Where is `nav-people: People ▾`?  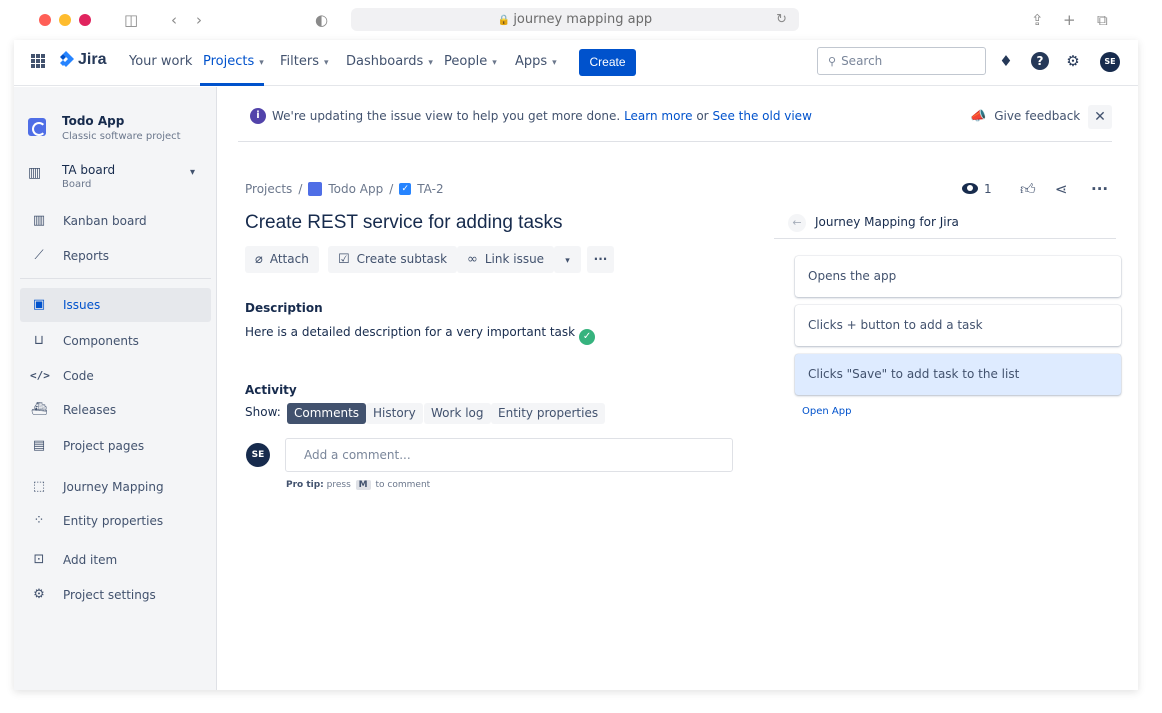 nav-people: People ▾ is located at coordinates (470, 62).